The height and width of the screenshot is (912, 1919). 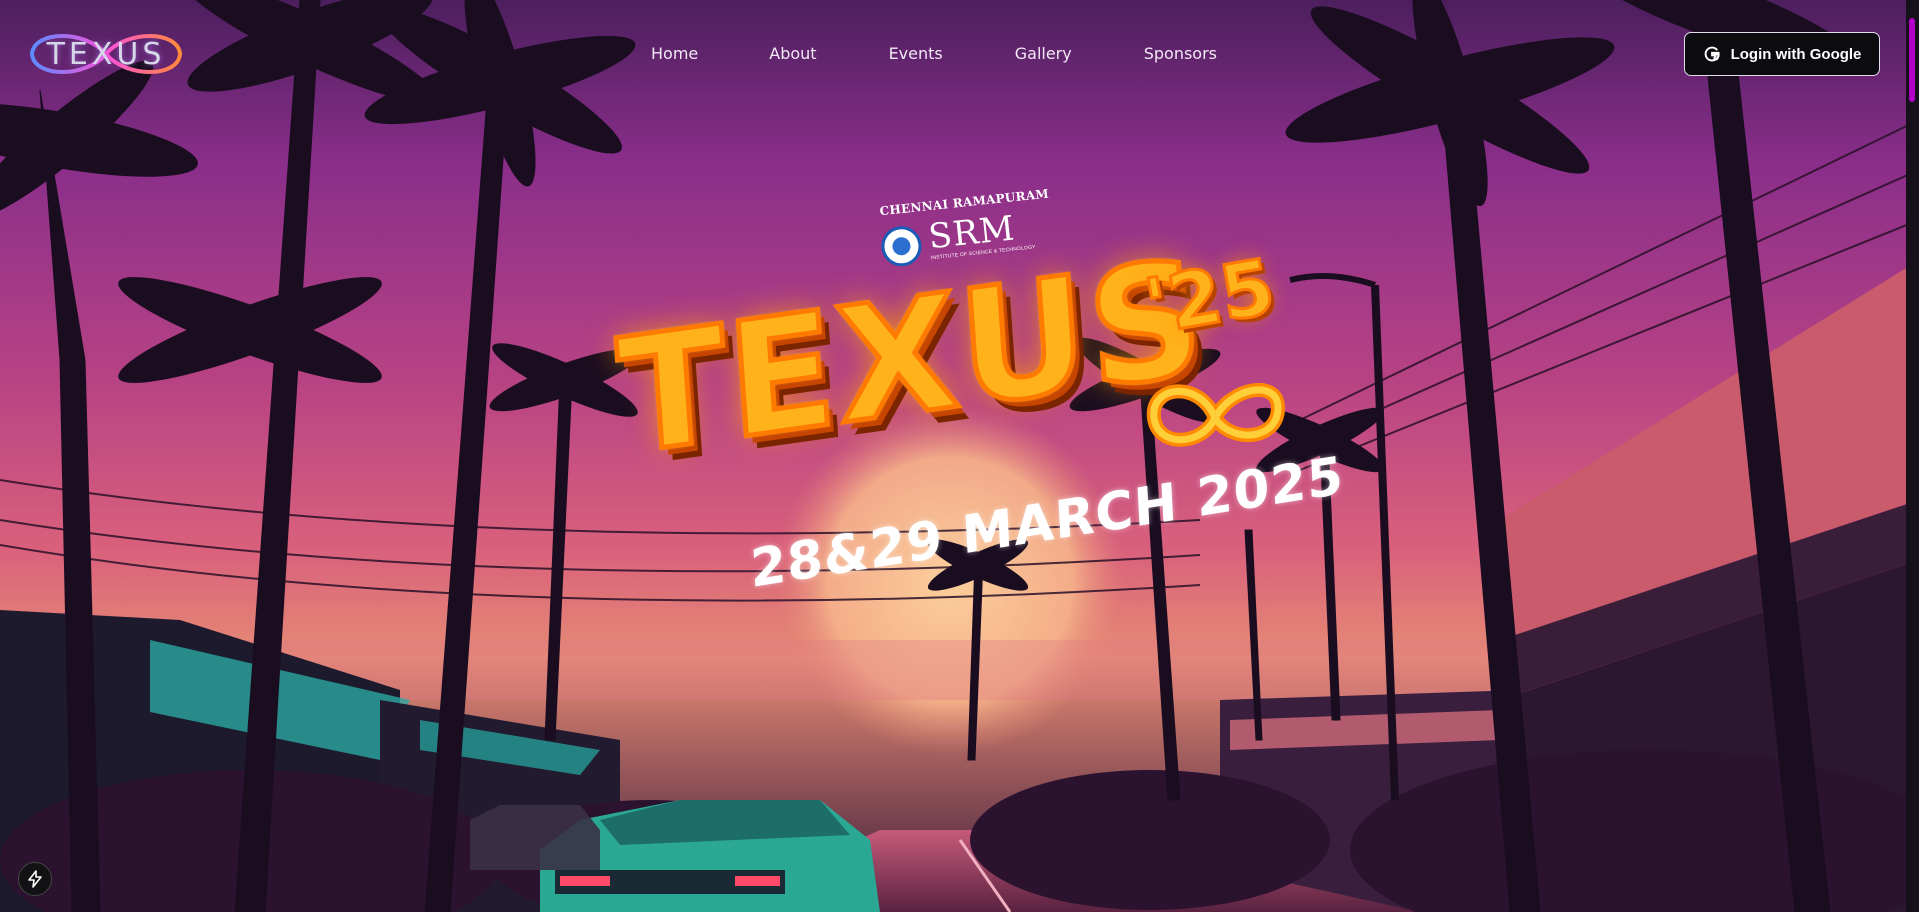 What do you see at coordinates (792, 53) in the screenshot?
I see `nav-about-link: About` at bounding box center [792, 53].